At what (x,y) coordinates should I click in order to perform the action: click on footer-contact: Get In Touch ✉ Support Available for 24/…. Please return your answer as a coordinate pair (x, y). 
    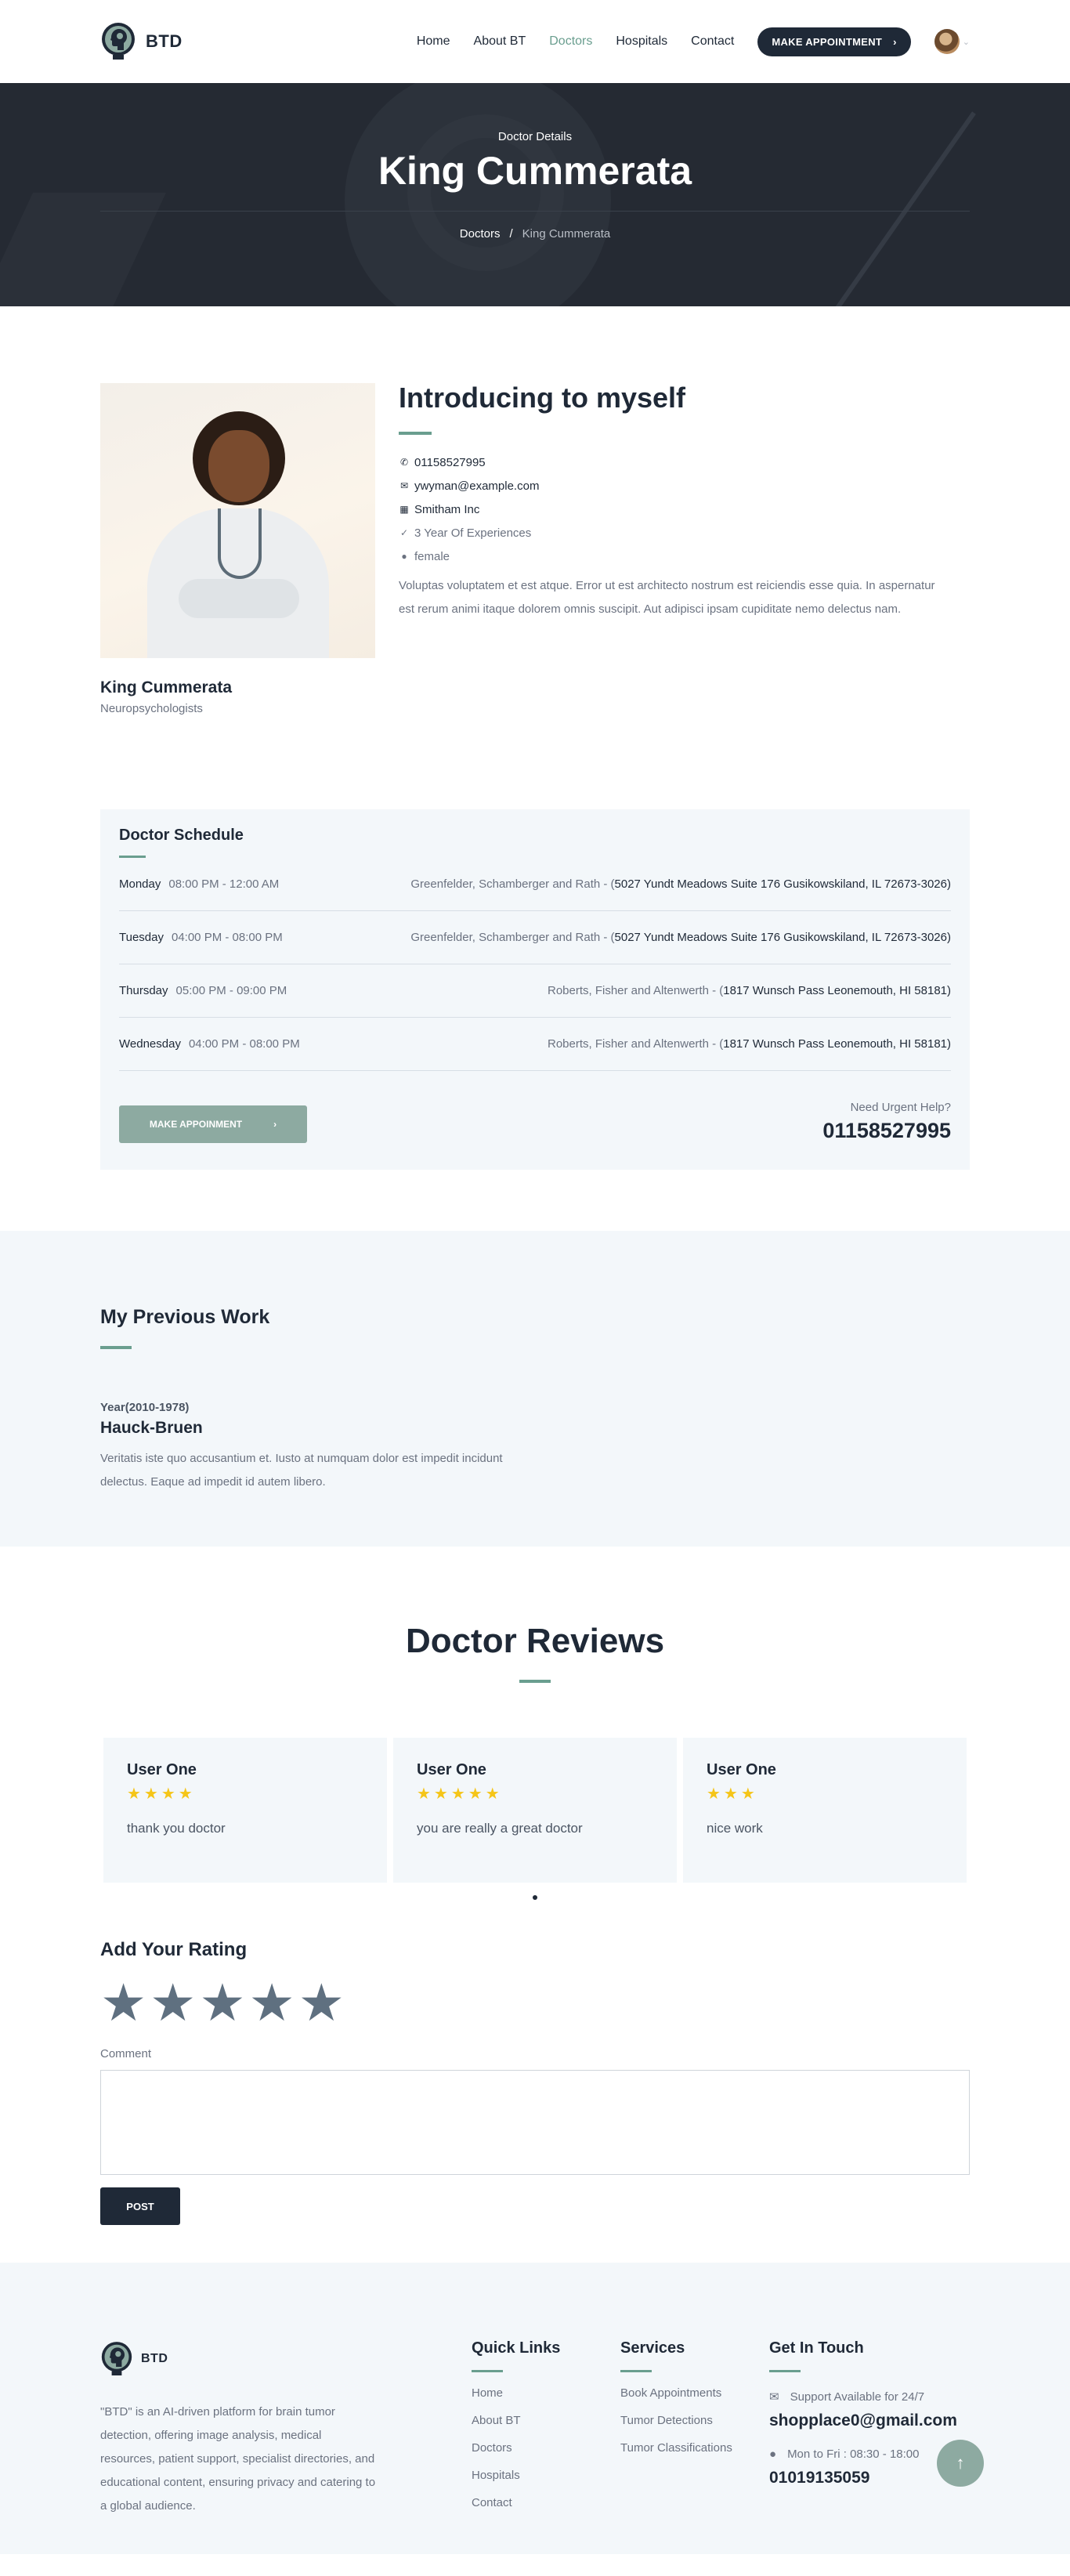
    Looking at the image, I should click on (869, 2432).